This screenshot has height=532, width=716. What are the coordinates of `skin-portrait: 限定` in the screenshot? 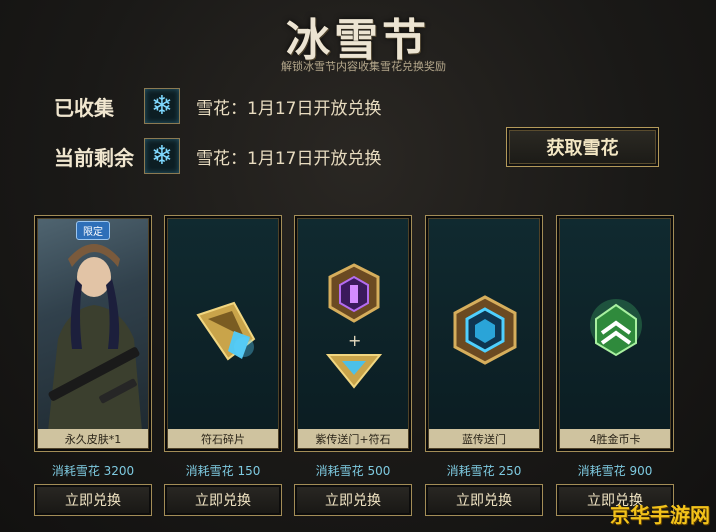 It's located at (93, 324).